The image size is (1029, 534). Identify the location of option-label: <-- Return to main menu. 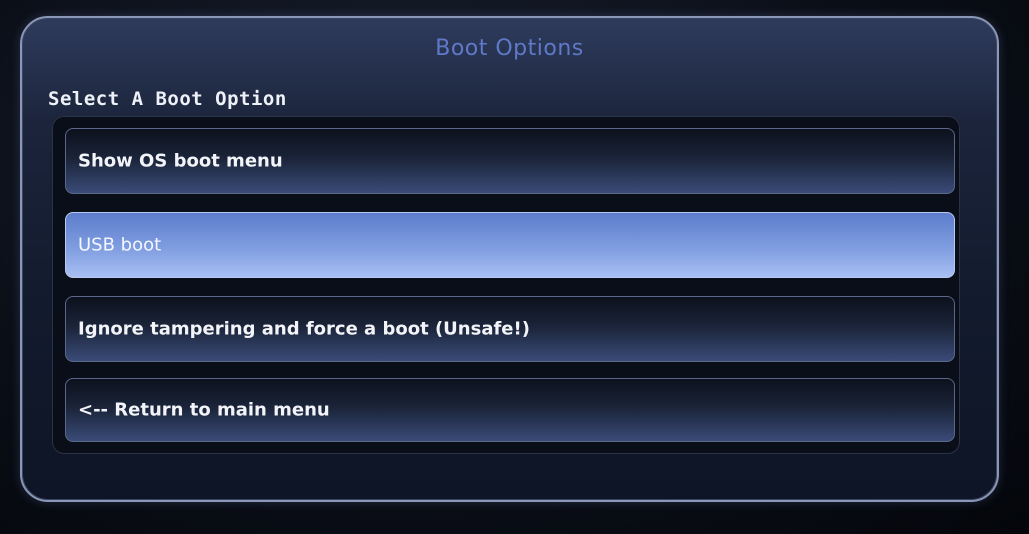
(204, 410).